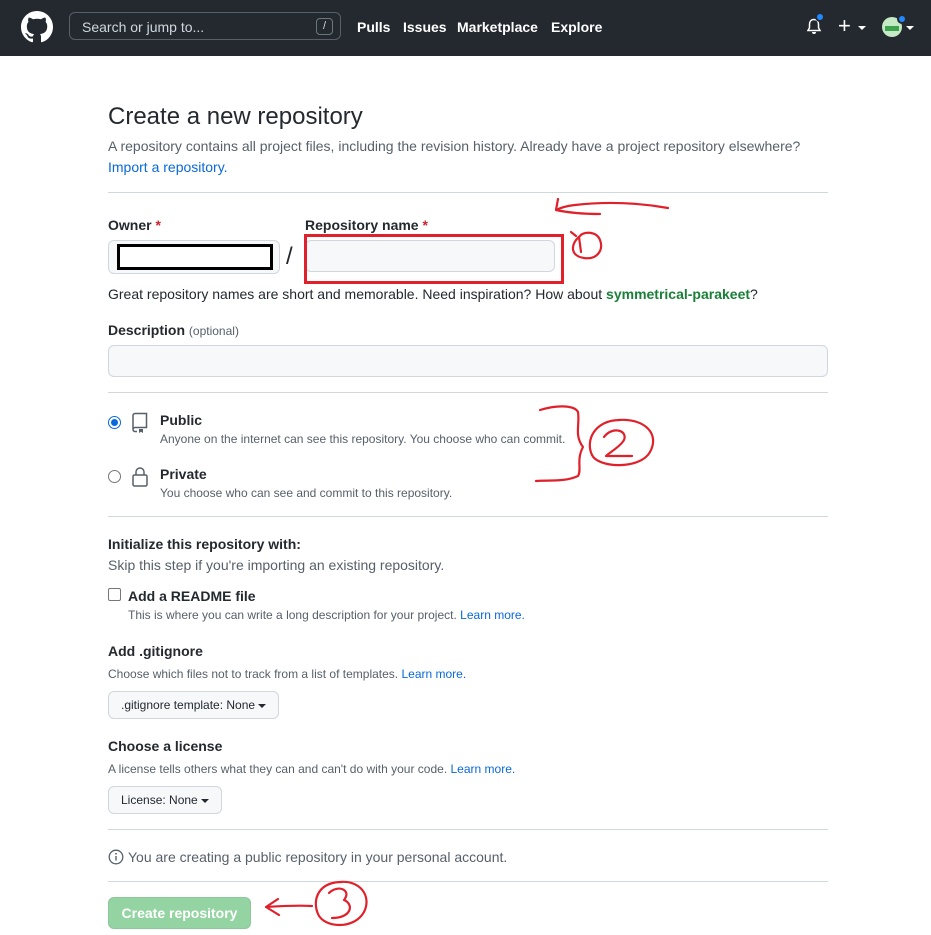 The height and width of the screenshot is (935, 931). Describe the element at coordinates (155, 651) in the screenshot. I see `gitignore-title: Add .gitignore` at that location.